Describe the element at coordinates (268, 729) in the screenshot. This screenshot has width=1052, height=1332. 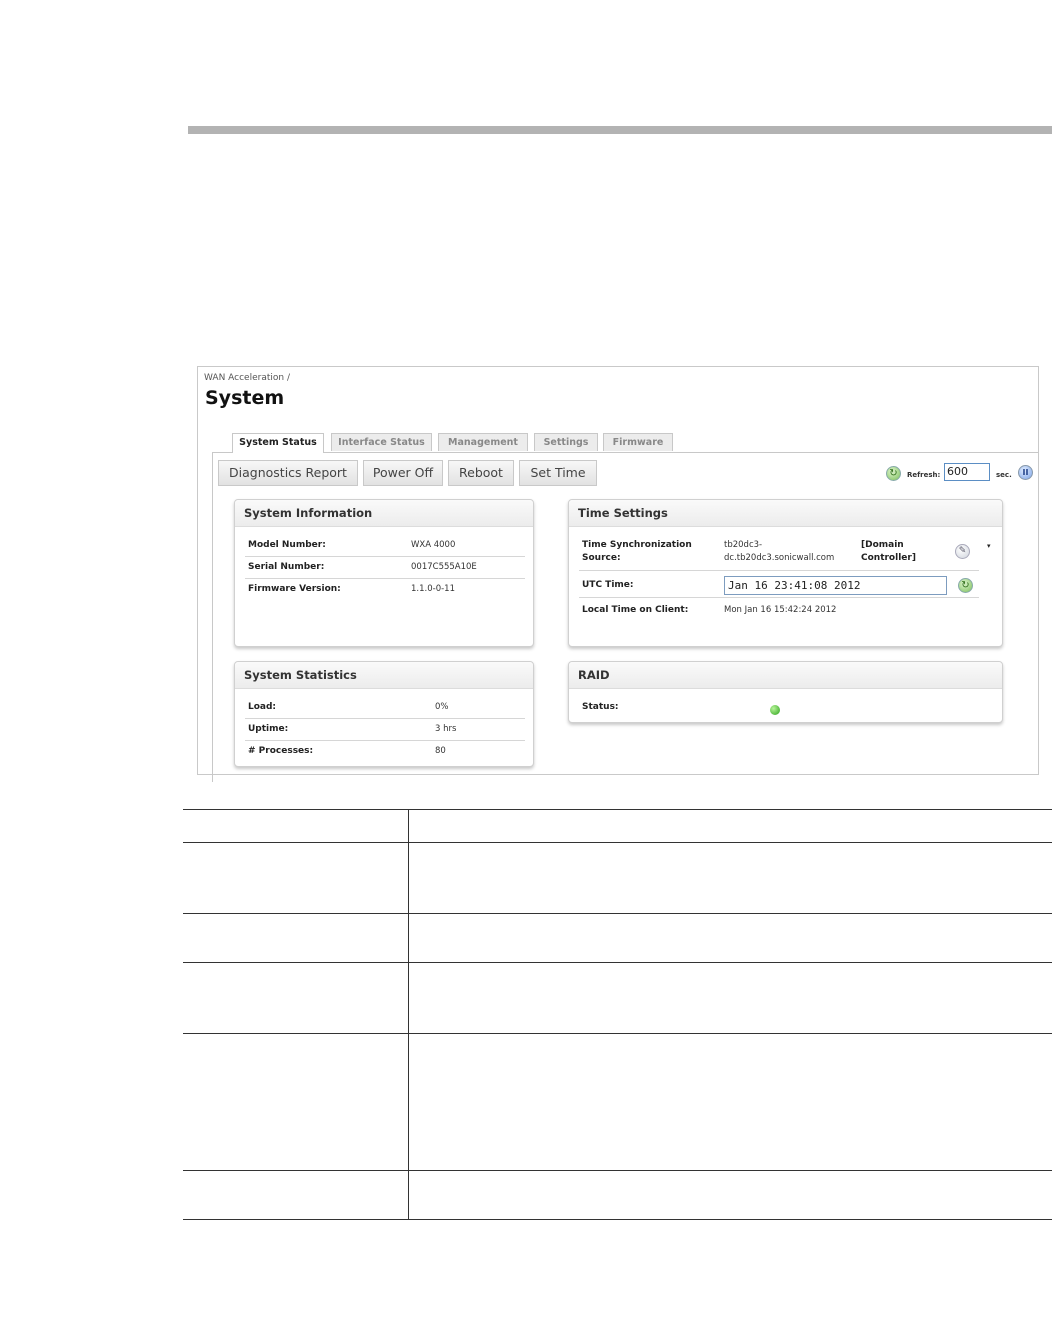
I see `uptime-label: Uptime:` at that location.